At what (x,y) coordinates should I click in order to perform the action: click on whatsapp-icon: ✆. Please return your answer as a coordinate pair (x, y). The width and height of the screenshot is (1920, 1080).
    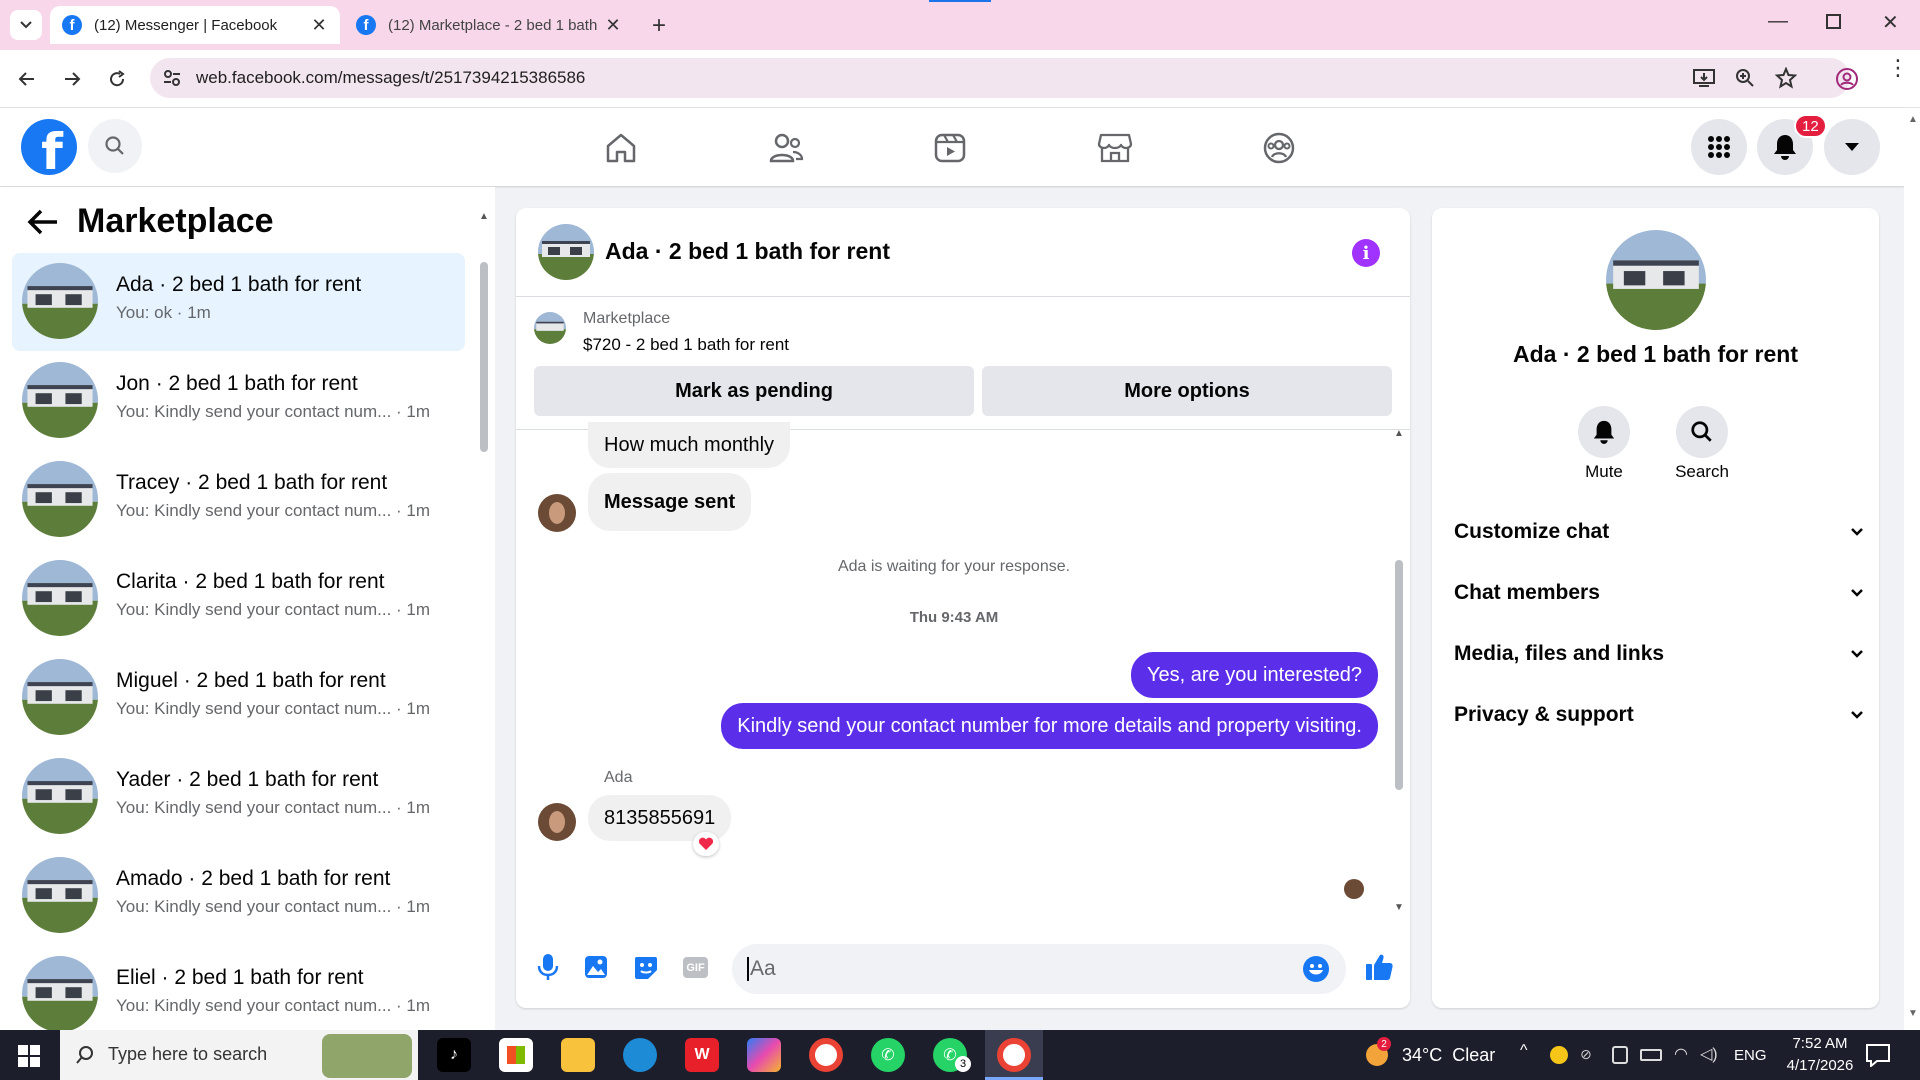
    Looking at the image, I should click on (888, 1055).